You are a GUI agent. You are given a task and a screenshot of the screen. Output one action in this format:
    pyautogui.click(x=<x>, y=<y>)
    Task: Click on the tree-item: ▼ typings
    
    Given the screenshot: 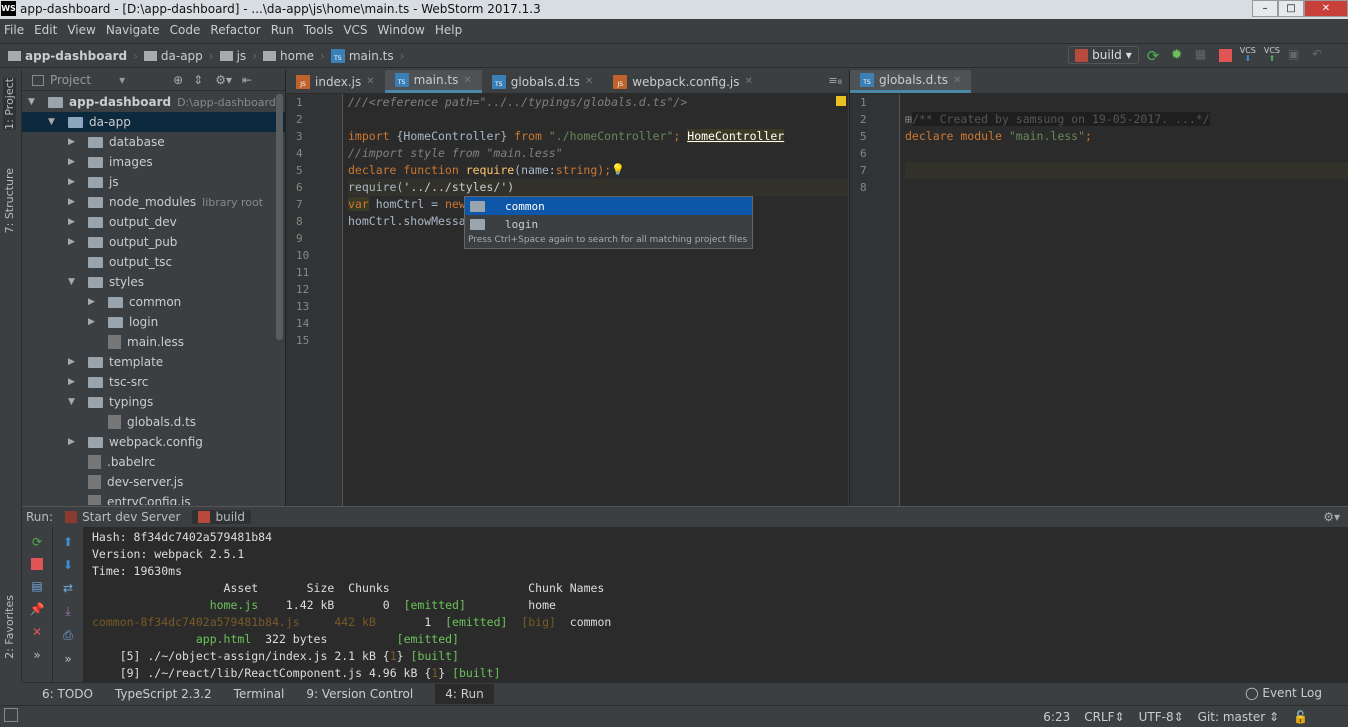 What is the action you would take?
    pyautogui.click(x=153, y=402)
    